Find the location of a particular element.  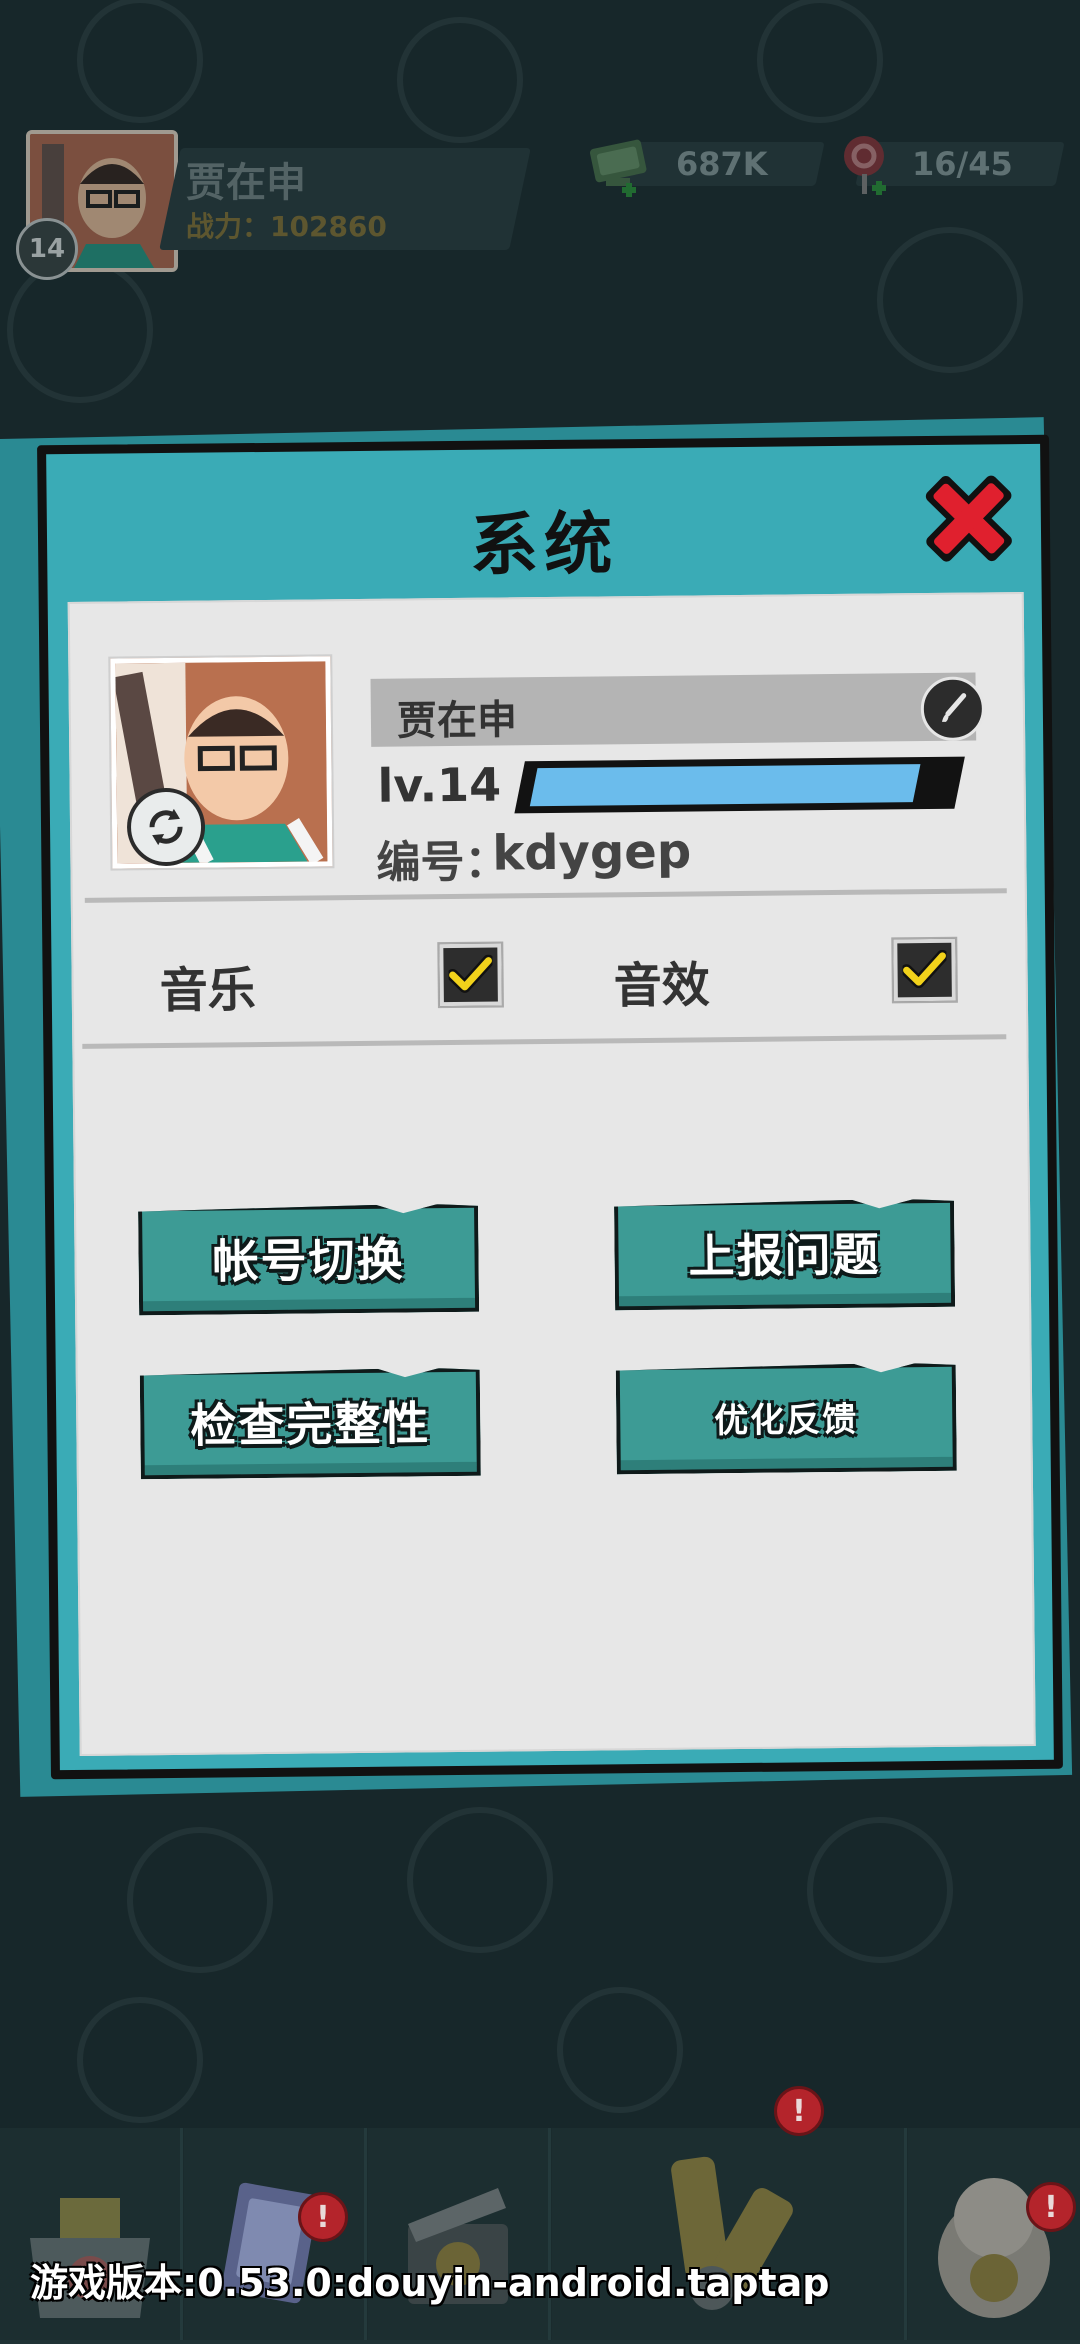

spyglass-icon is located at coordinates (732, 2233).